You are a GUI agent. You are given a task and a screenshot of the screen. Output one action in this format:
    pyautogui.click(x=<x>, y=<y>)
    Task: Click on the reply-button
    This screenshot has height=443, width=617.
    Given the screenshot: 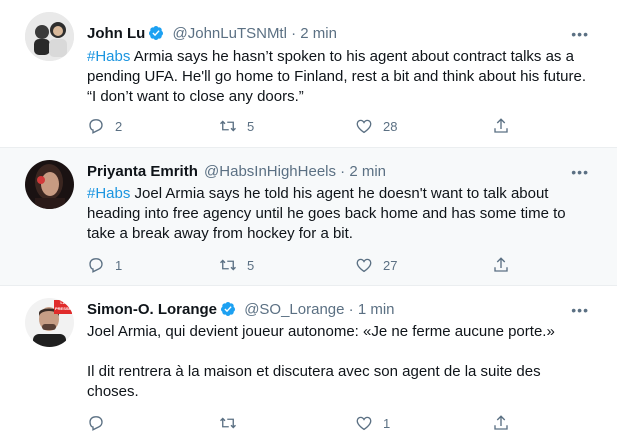 What is the action you would take?
    pyautogui.click(x=101, y=423)
    